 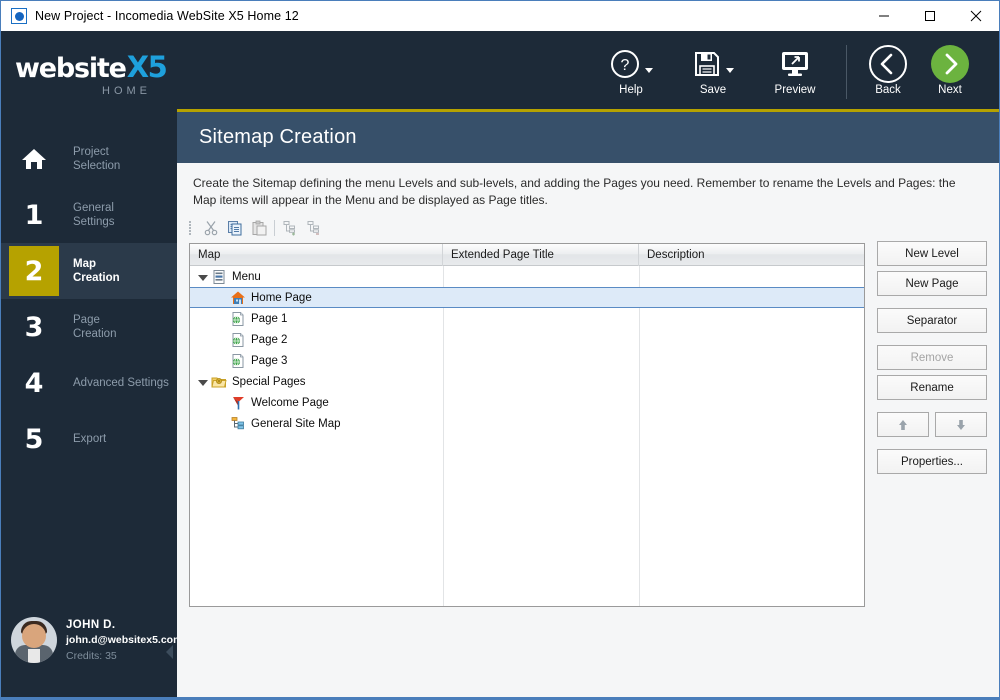 I want to click on table-row: Page 1, so click(x=527, y=318).